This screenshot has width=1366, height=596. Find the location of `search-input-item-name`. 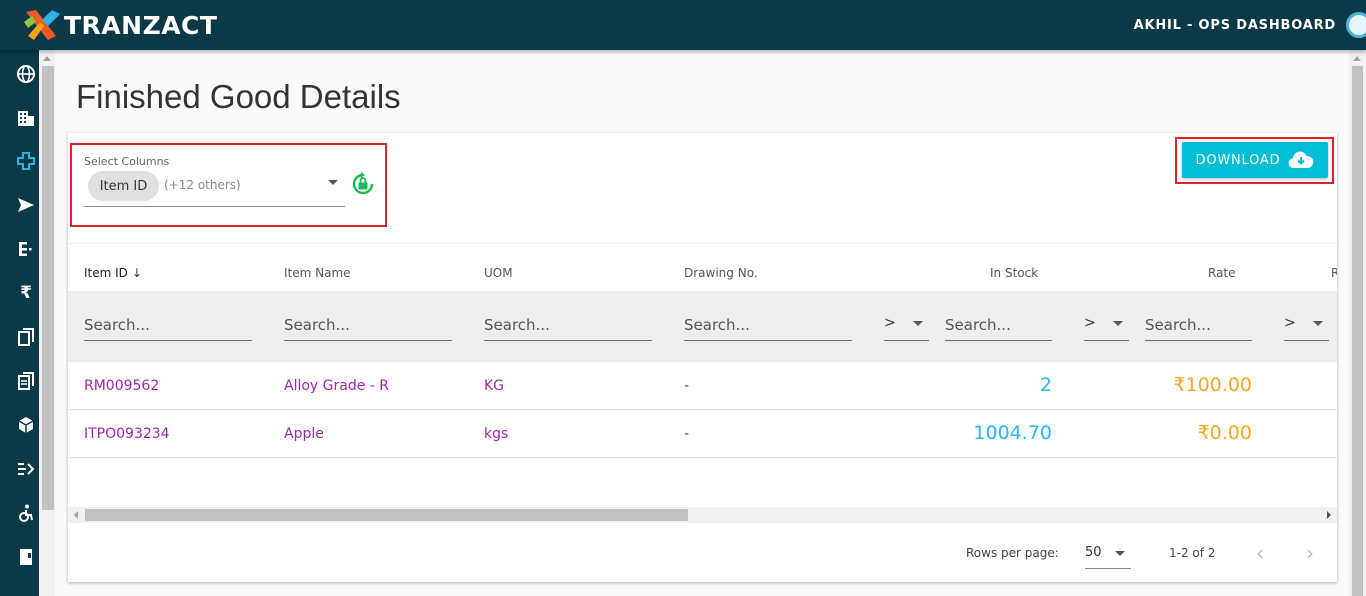

search-input-item-name is located at coordinates (368, 323).